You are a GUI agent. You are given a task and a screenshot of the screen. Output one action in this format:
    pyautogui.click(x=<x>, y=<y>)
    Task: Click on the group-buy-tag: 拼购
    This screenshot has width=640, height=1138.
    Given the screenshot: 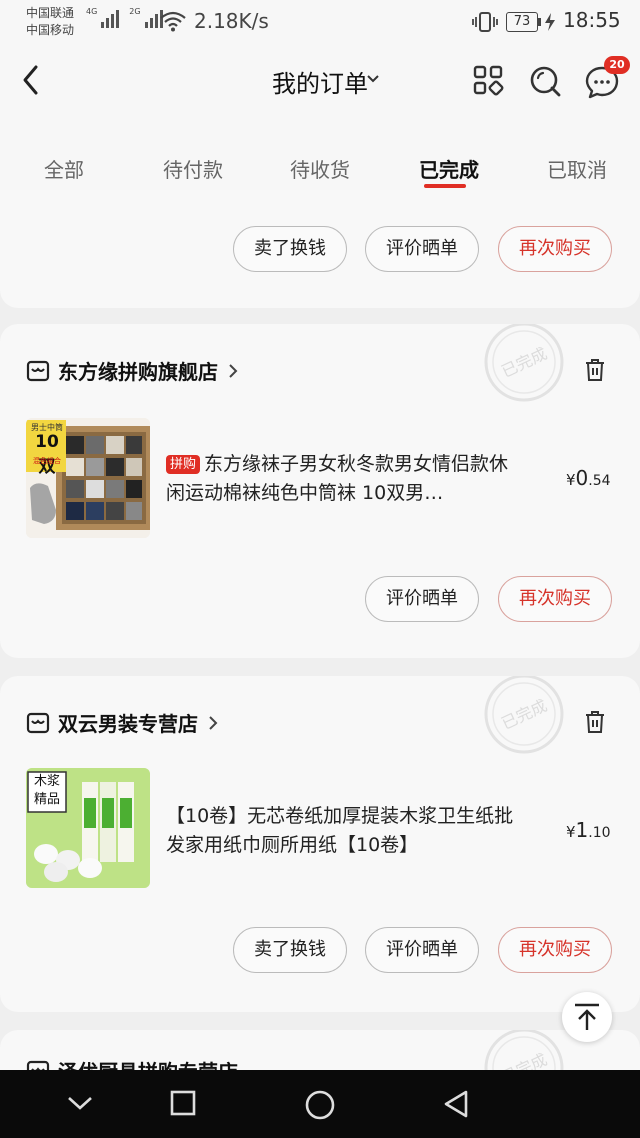 What is the action you would take?
    pyautogui.click(x=183, y=464)
    